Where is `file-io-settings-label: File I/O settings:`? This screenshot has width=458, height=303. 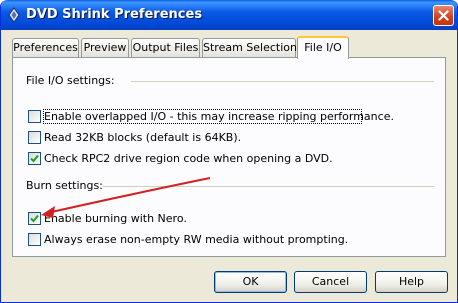
file-io-settings-label: File I/O settings: is located at coordinates (70, 80).